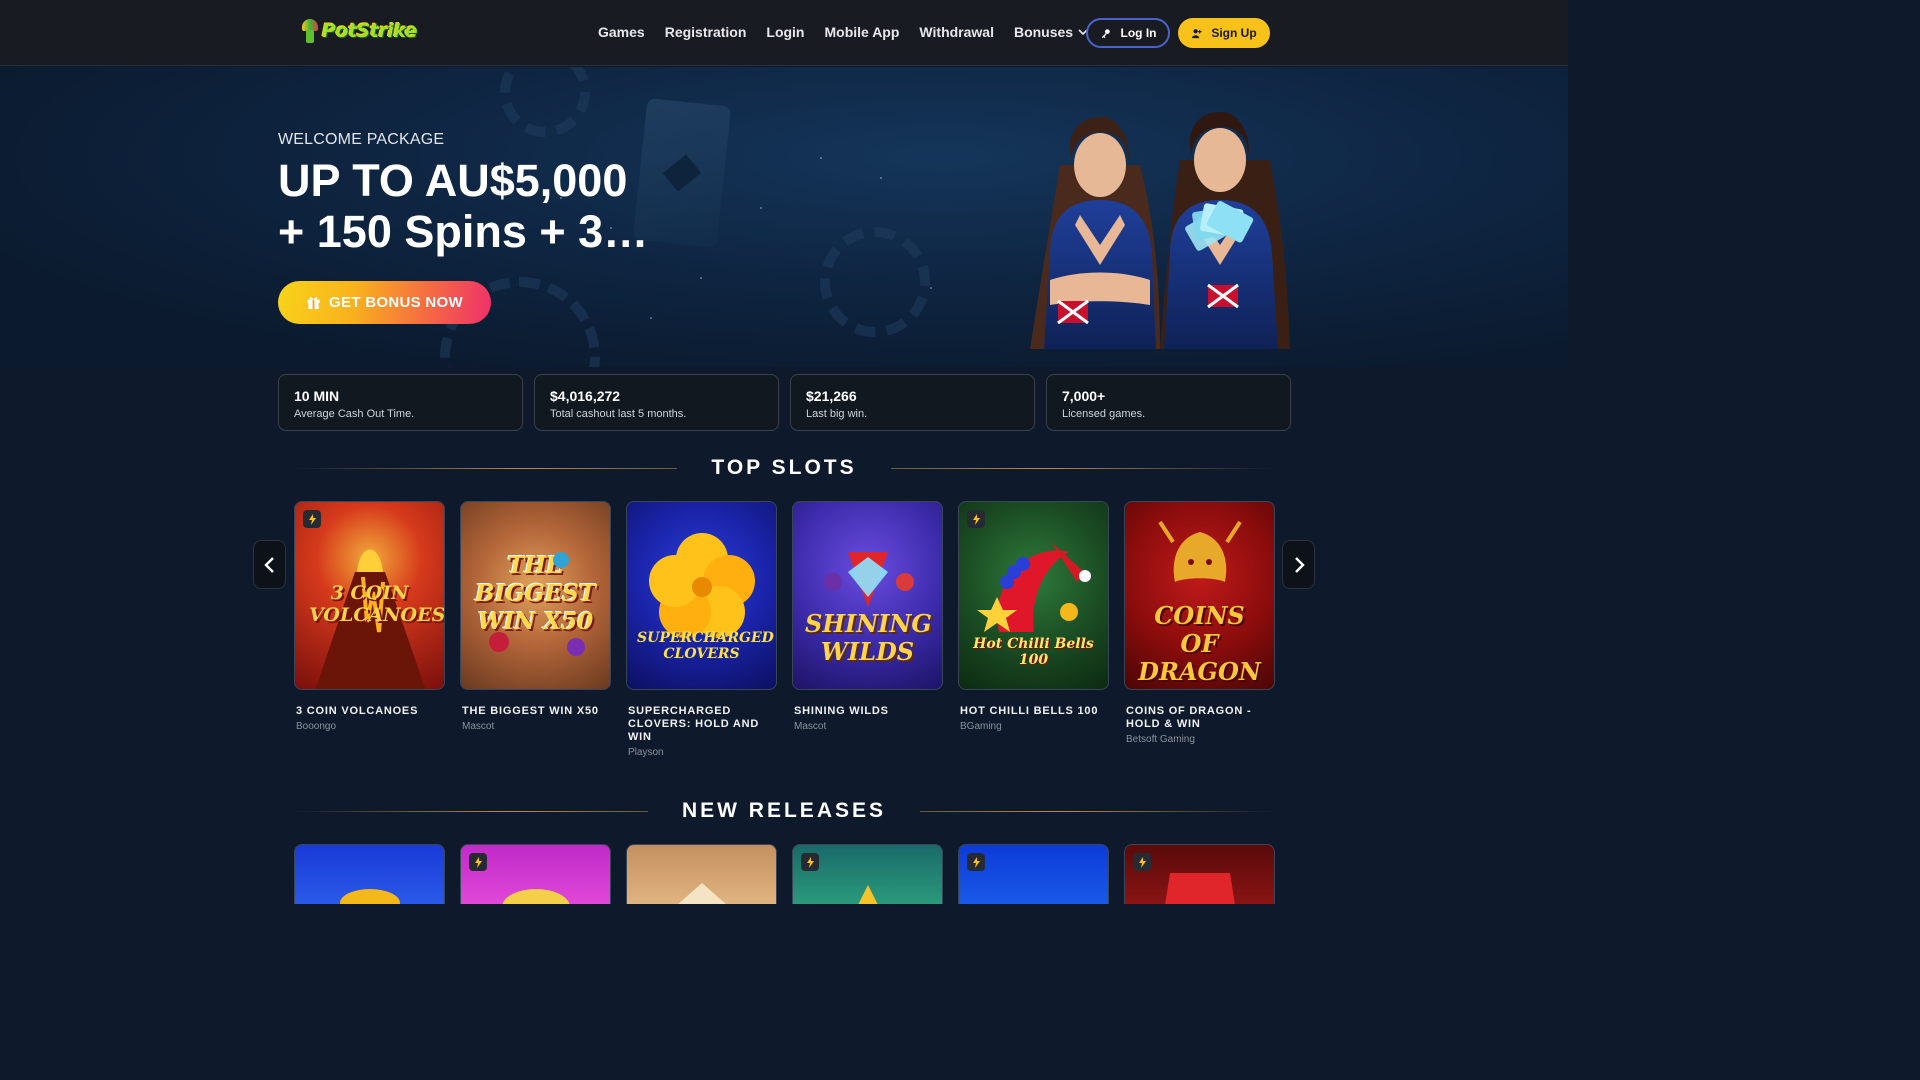 The height and width of the screenshot is (1080, 1920). What do you see at coordinates (535, 595) in the screenshot?
I see `slot-thumbnail: THE BIGGEST WIN X50` at bounding box center [535, 595].